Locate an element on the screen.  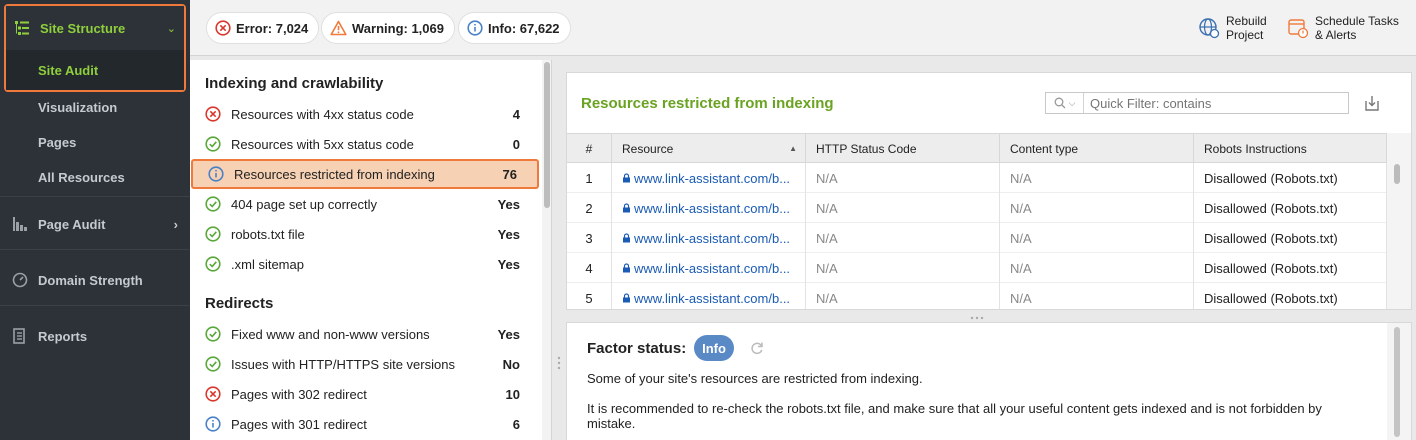
sidebar-item-label: Page Audit is located at coordinates (72, 224).